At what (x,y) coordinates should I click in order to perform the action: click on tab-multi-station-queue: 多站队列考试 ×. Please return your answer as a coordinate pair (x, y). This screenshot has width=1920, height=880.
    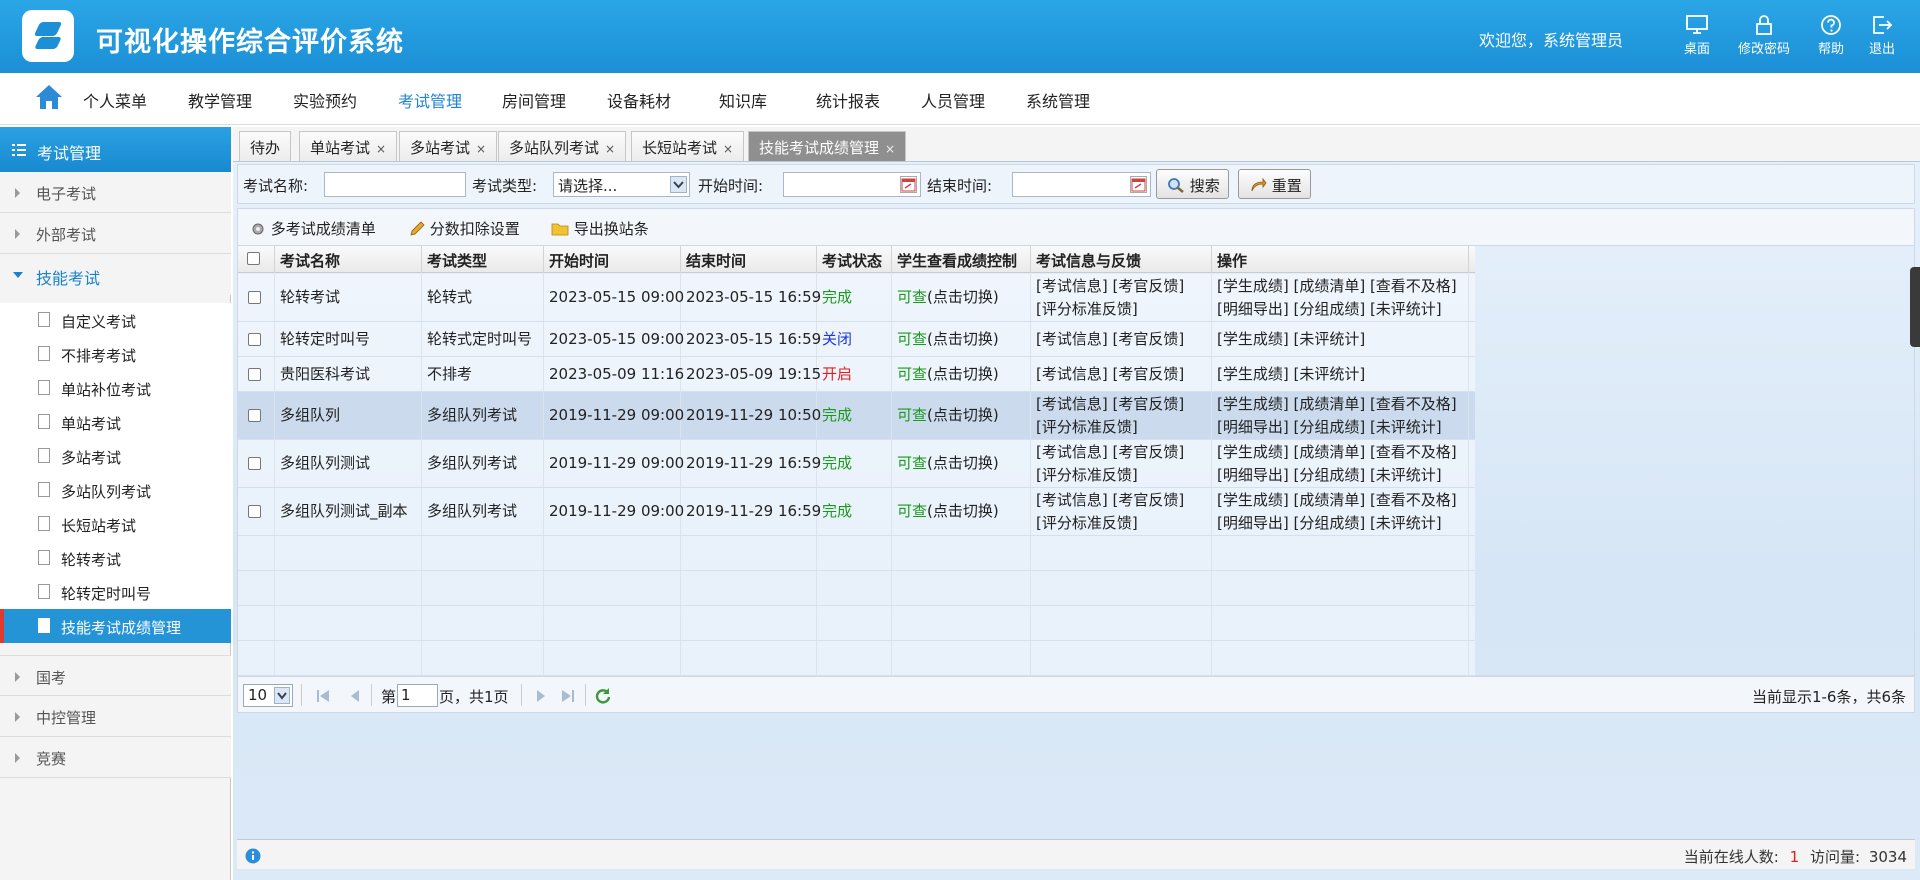
    Looking at the image, I should click on (562, 146).